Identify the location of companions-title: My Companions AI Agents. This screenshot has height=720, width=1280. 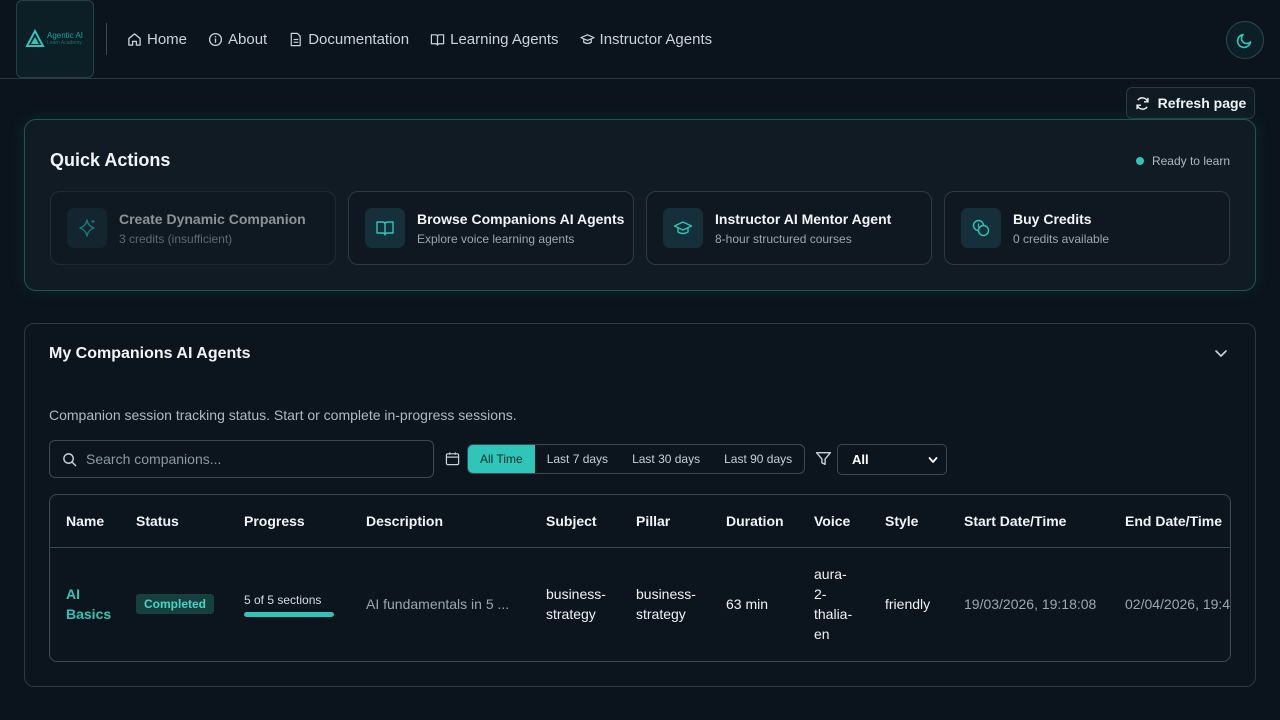
(150, 353).